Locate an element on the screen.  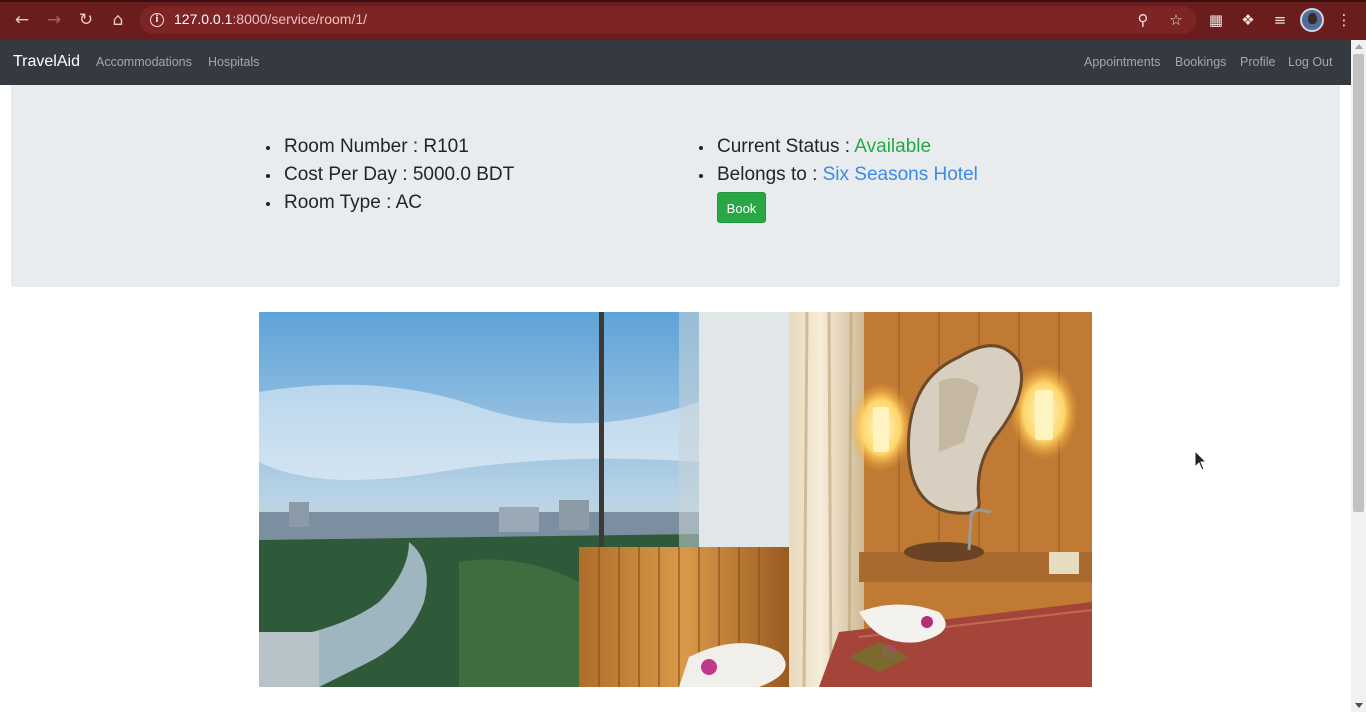
page-scrollbar is located at coordinates (1358, 376).